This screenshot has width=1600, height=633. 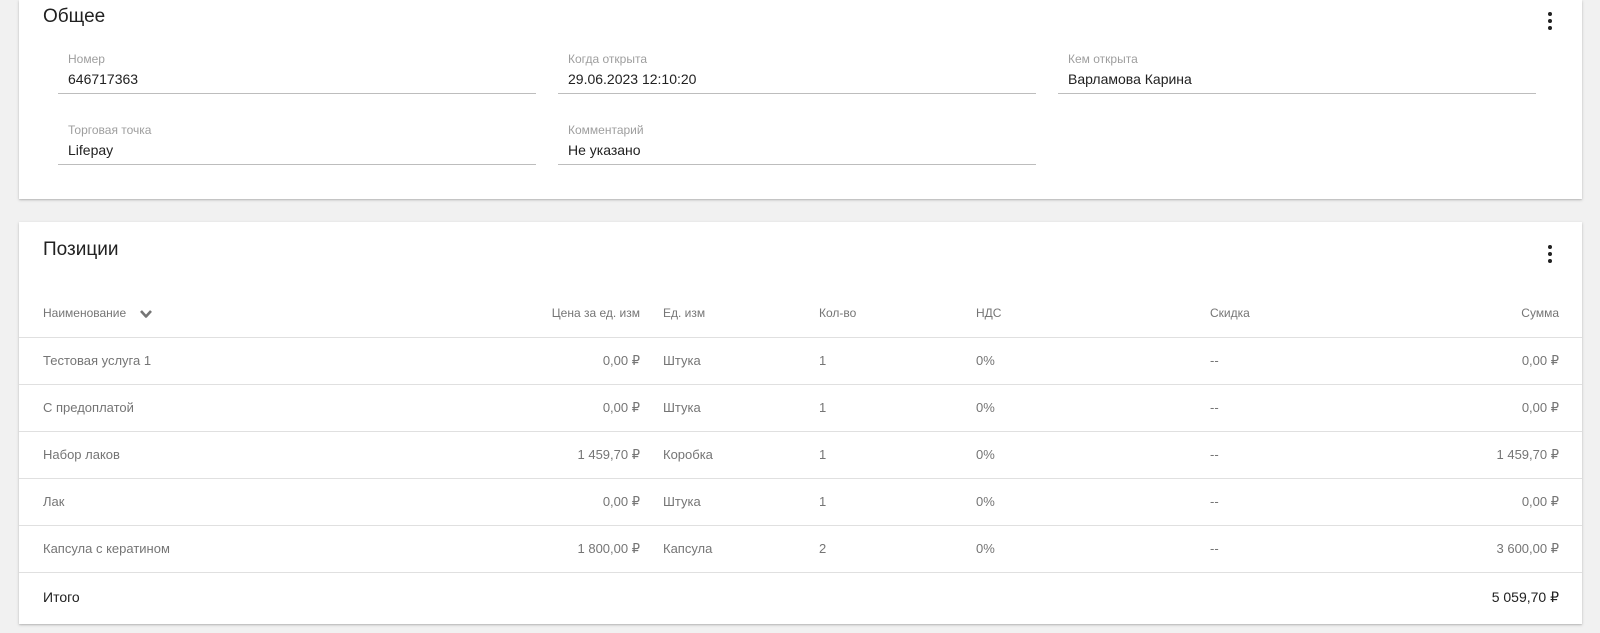 I want to click on cell-name: Капсула с кератином, so click(x=219, y=549).